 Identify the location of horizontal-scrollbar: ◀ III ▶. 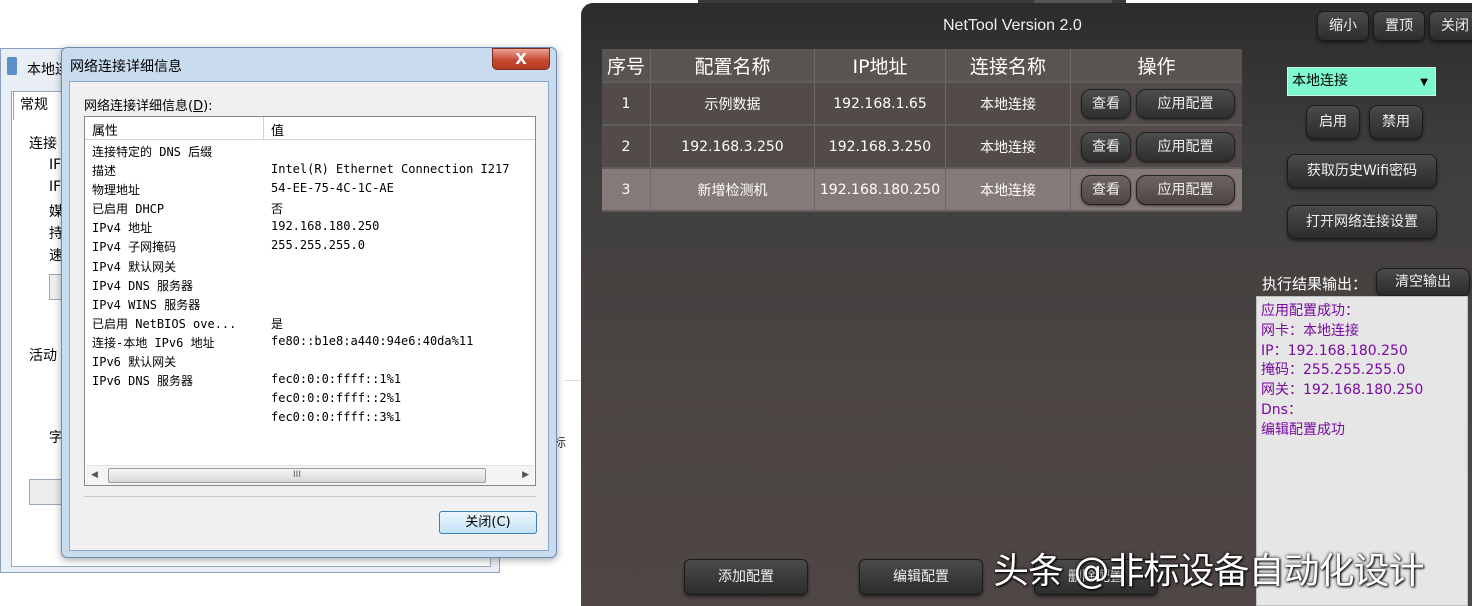
(310, 475).